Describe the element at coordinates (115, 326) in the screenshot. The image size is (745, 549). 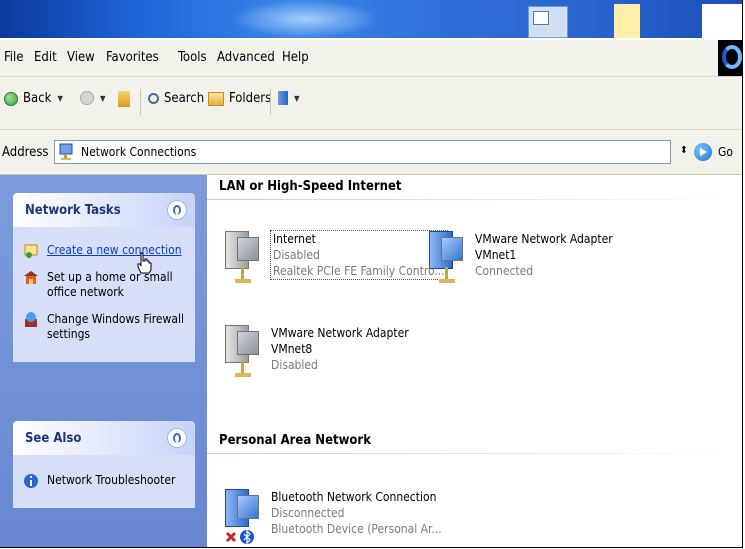
I see `change-firewall-settings-label: Change Windows Firewall settings` at that location.